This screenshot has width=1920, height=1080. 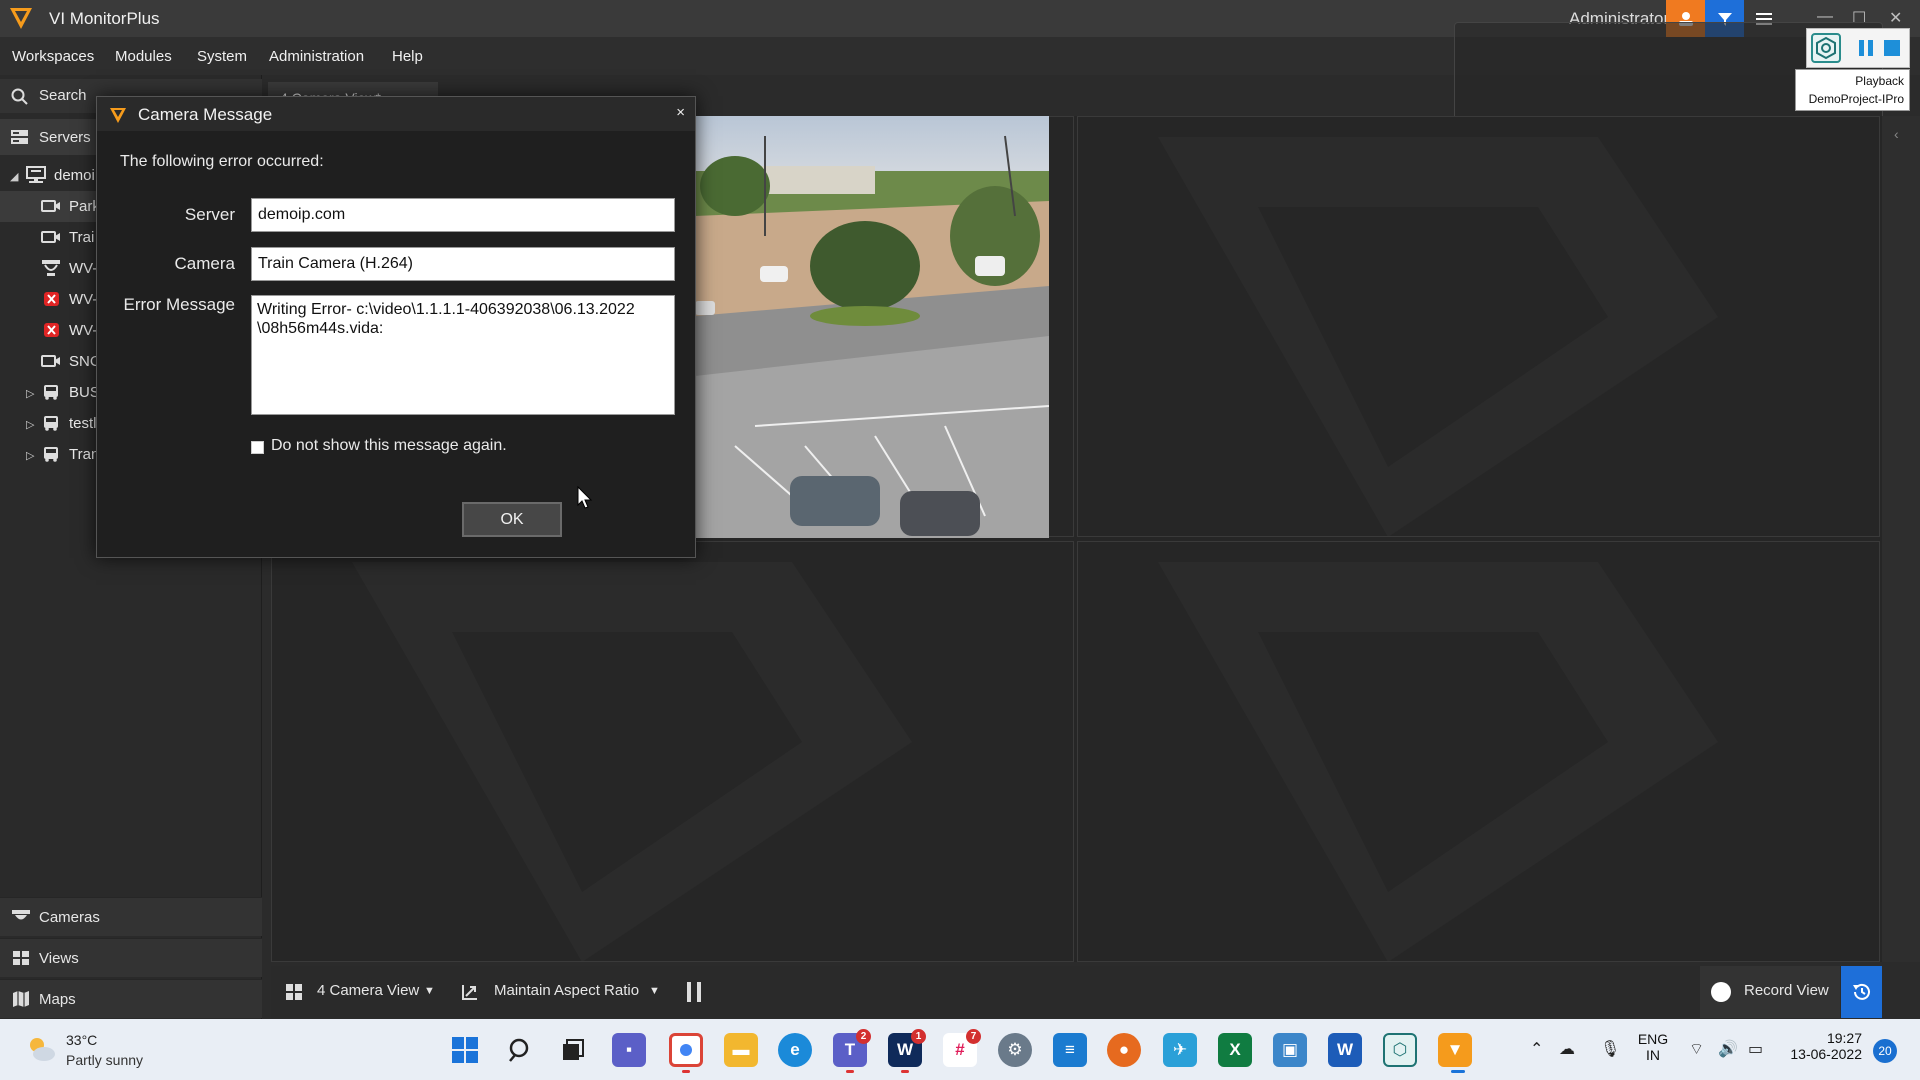 I want to click on weather-temp: 33°C, so click(x=82, y=1040).